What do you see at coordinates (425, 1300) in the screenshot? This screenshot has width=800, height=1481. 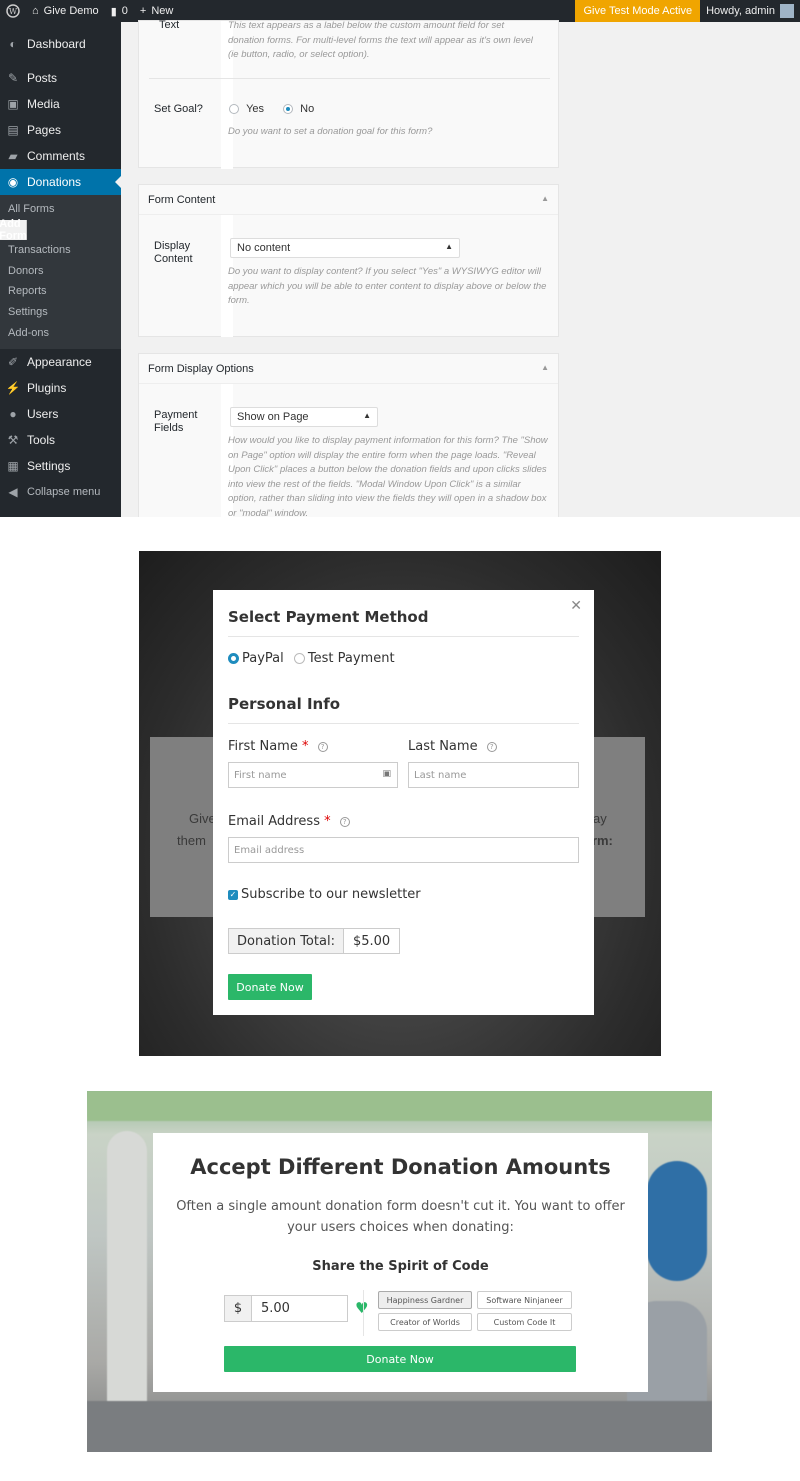 I see `level-button-happiness-gardner: Happiness Gardner` at bounding box center [425, 1300].